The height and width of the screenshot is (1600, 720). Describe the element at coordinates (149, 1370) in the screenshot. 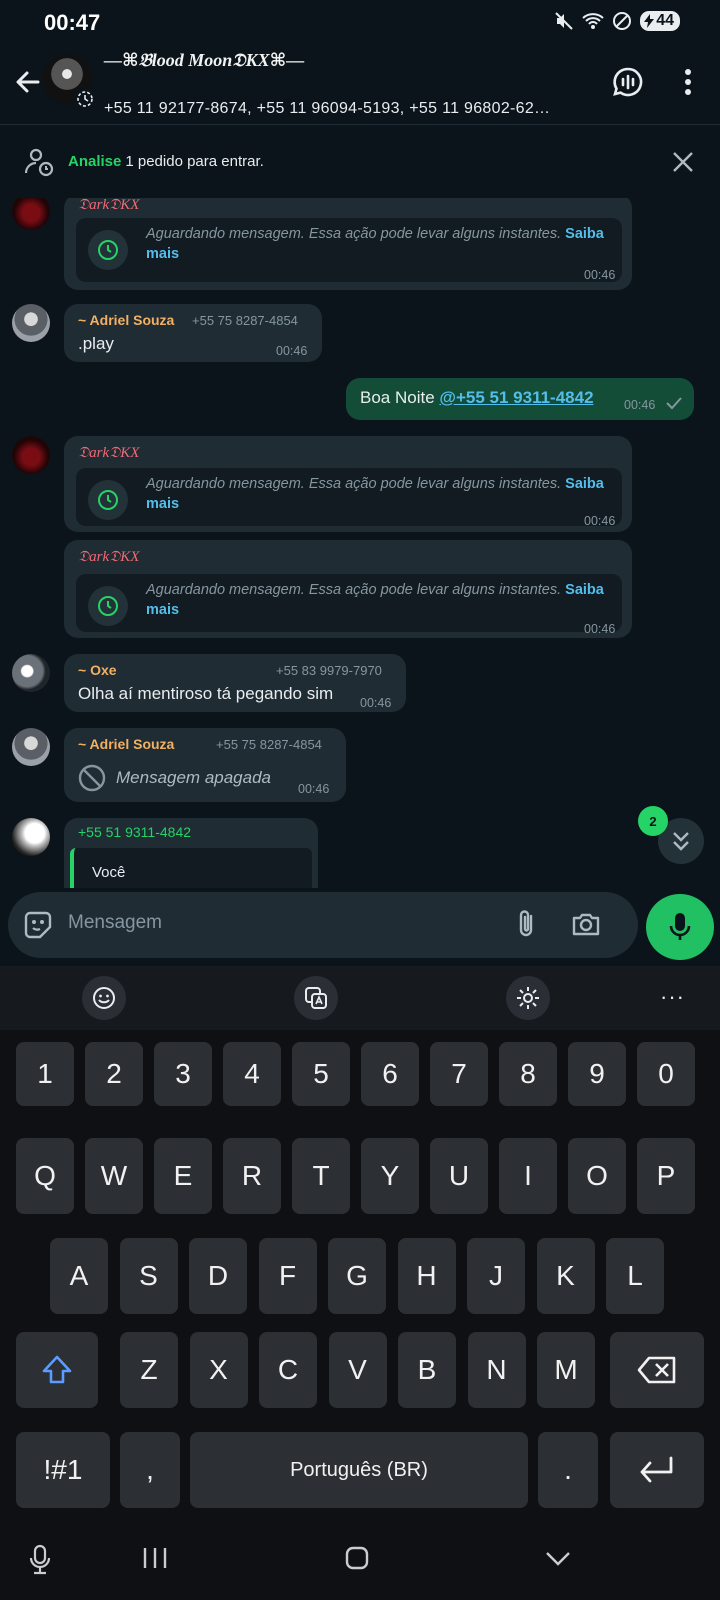

I see `key-z: Z` at that location.